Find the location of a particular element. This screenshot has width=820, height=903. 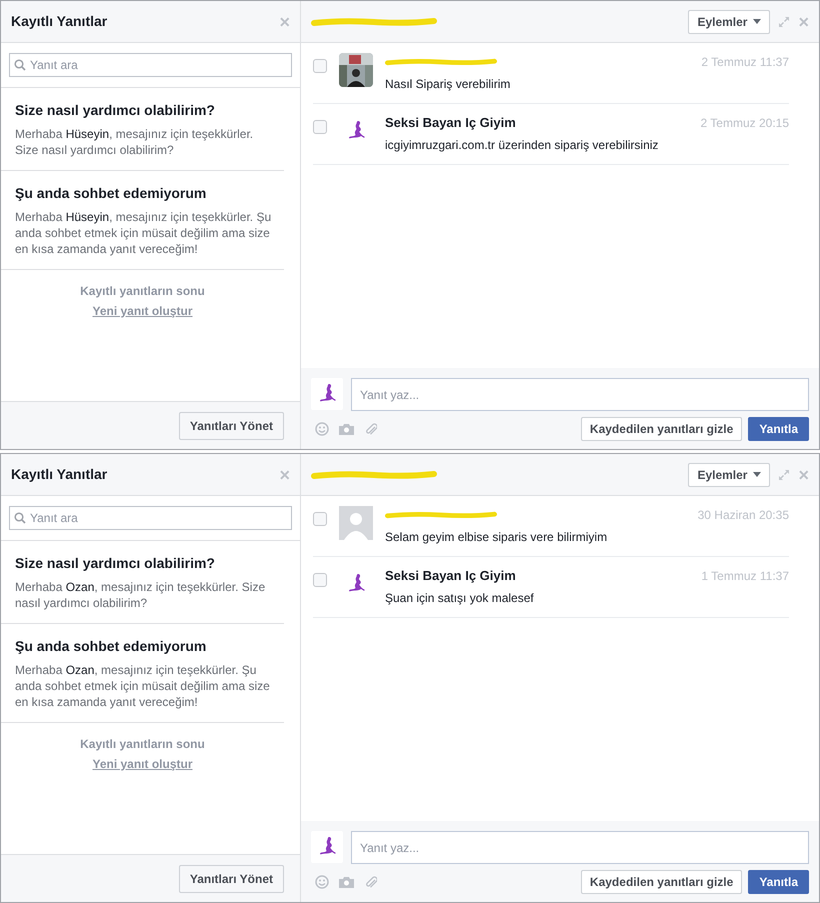

message-text: Nasıl Sipariş verebilirim is located at coordinates (448, 84).